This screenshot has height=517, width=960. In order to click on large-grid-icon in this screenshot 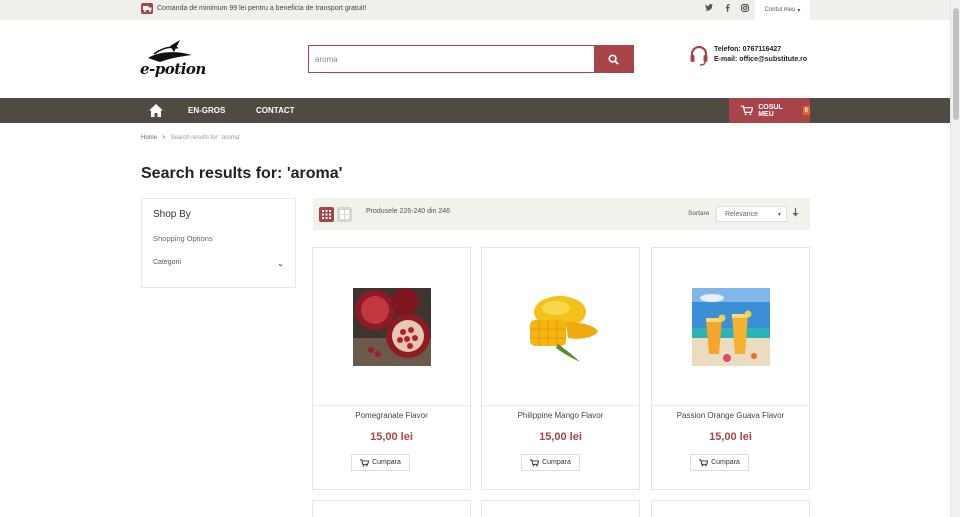, I will do `click(344, 214)`.